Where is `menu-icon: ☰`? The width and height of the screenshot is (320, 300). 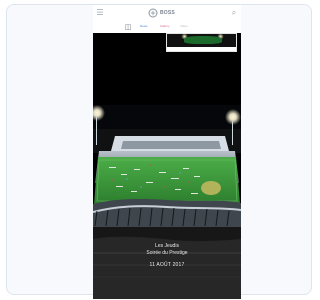 menu-icon: ☰ is located at coordinates (100, 13).